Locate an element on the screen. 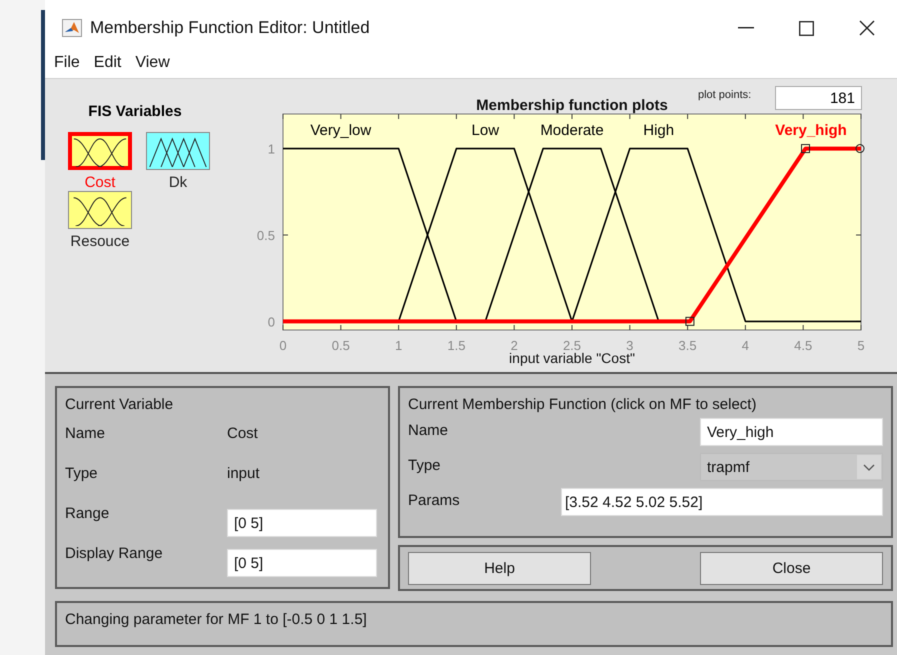 The height and width of the screenshot is (655, 897). panel-title: FIS Variables is located at coordinates (135, 111).